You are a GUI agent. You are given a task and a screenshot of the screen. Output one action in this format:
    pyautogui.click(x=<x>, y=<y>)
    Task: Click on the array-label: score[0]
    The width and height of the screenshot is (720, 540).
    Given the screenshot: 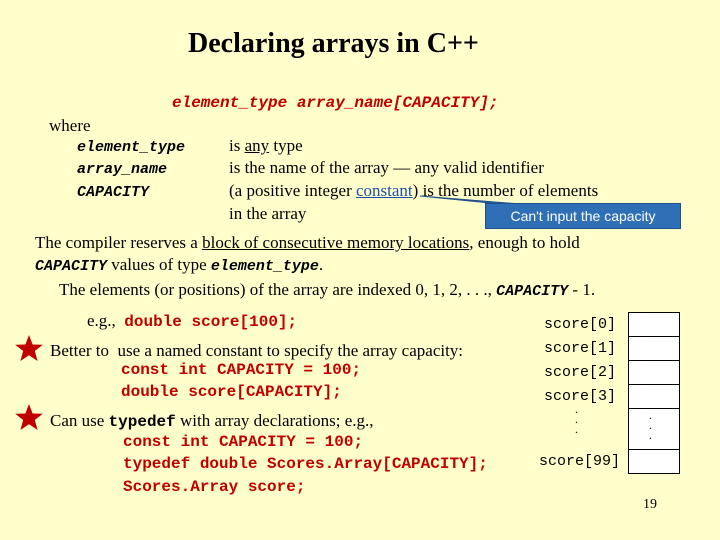 What is the action you would take?
    pyautogui.click(x=579, y=324)
    